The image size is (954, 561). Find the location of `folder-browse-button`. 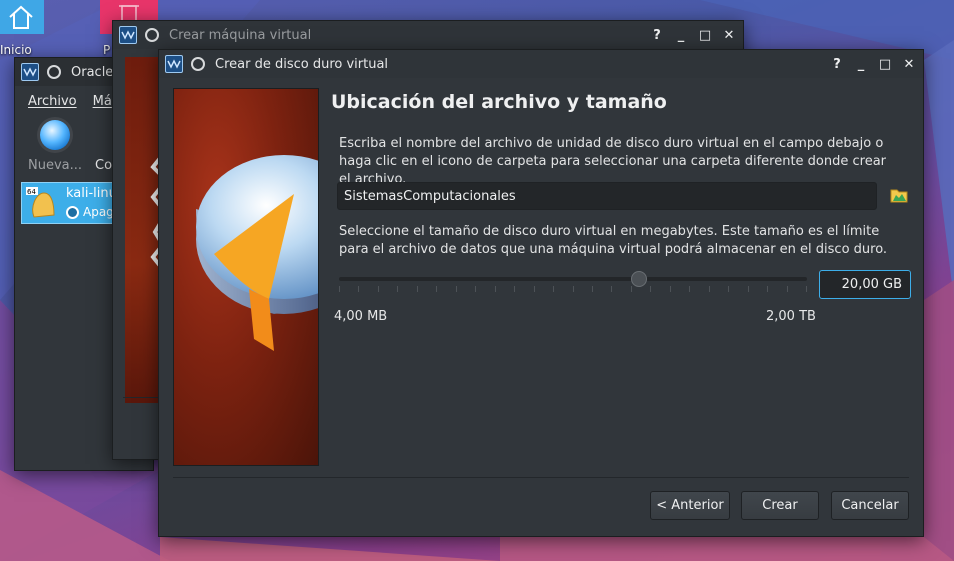

folder-browse-button is located at coordinates (899, 195).